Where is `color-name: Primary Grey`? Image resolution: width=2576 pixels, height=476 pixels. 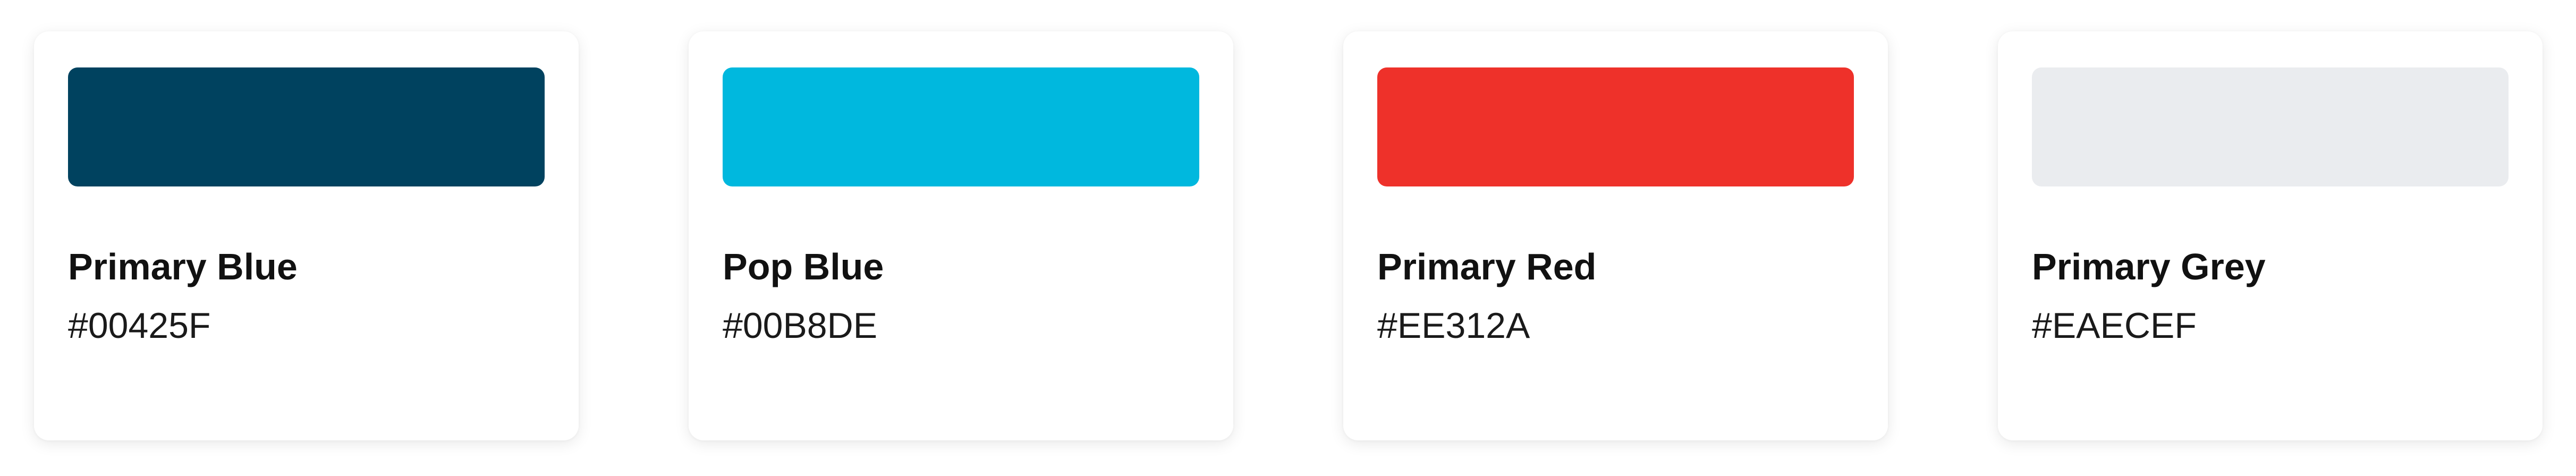 color-name: Primary Grey is located at coordinates (2149, 266).